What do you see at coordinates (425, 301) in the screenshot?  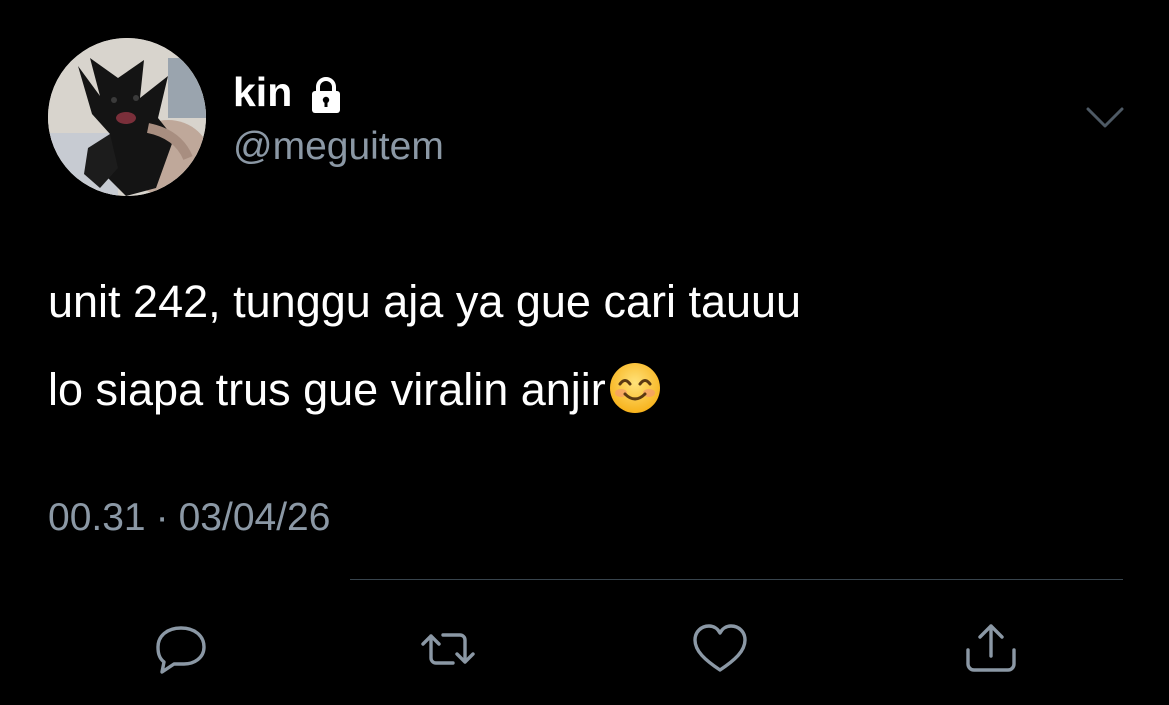 I see `tweet-text-line: unit 242, tunggu aja ya gue cari tauuu` at bounding box center [425, 301].